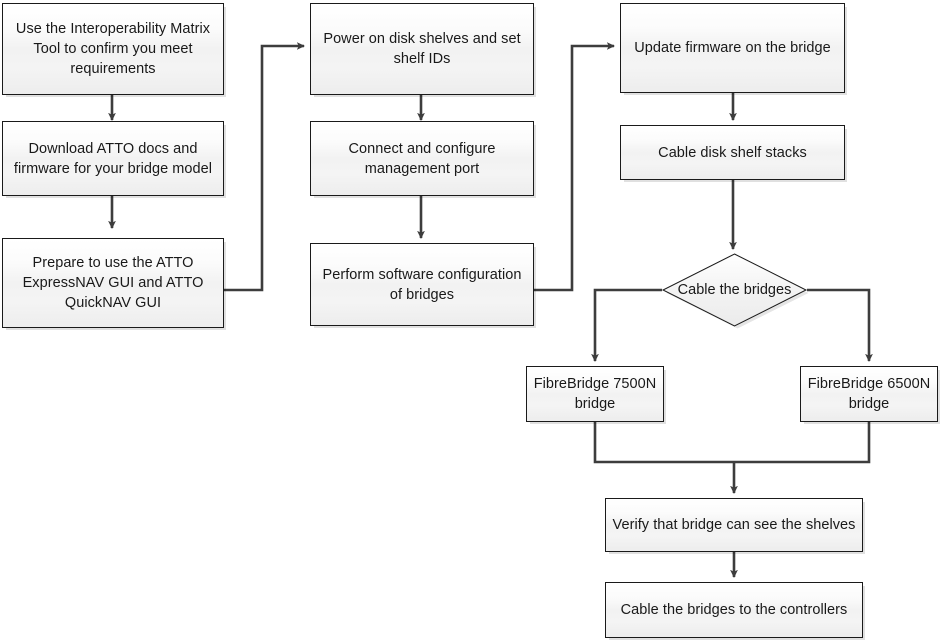  I want to click on node-cable-the-bridges-decision: Cable the bridges, so click(735, 291).